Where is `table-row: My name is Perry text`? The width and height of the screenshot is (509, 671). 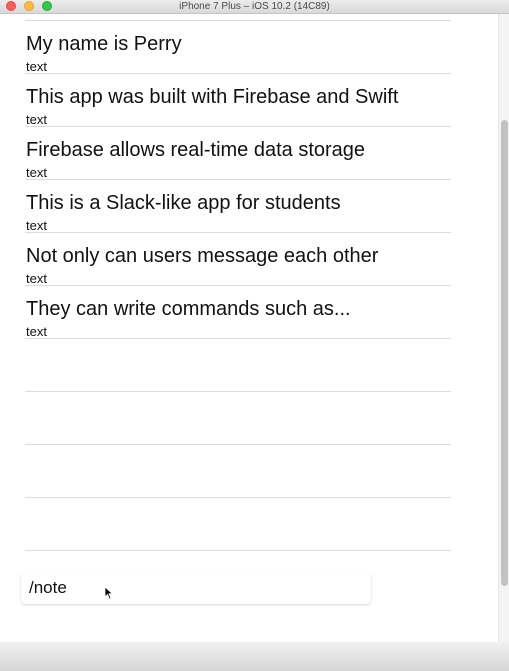 table-row: My name is Perry text is located at coordinates (238, 47).